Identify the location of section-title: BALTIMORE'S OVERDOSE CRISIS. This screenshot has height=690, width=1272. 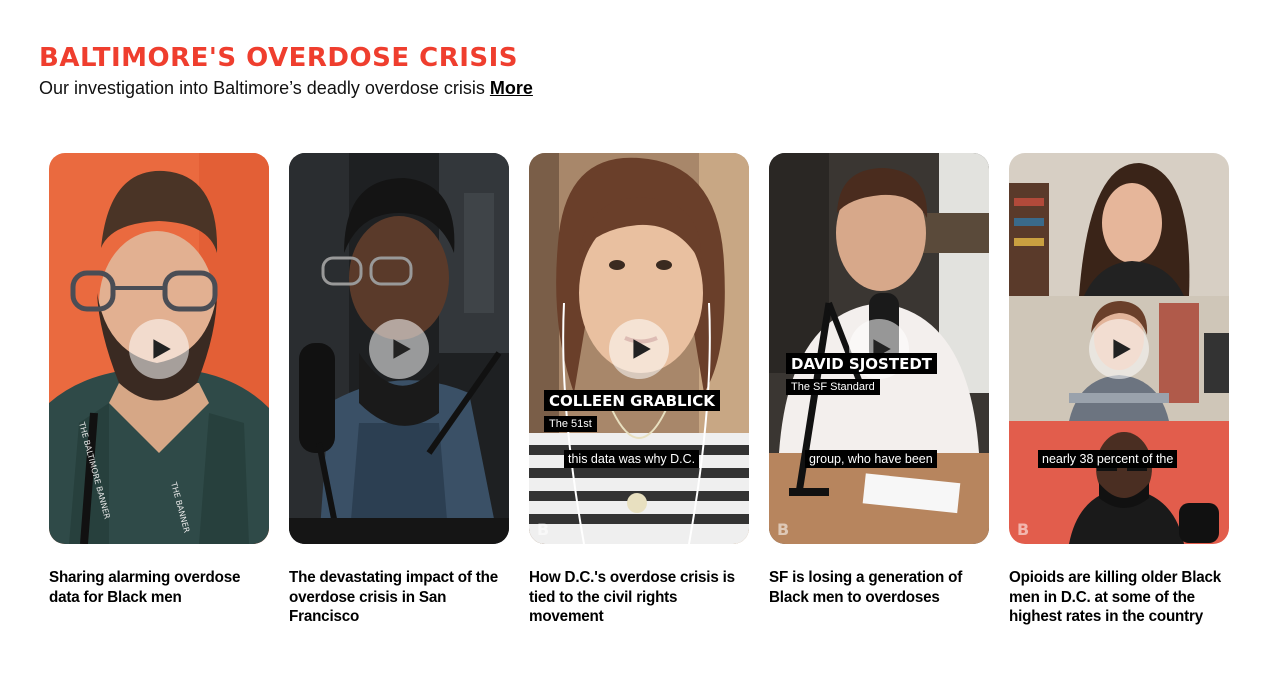
(279, 58).